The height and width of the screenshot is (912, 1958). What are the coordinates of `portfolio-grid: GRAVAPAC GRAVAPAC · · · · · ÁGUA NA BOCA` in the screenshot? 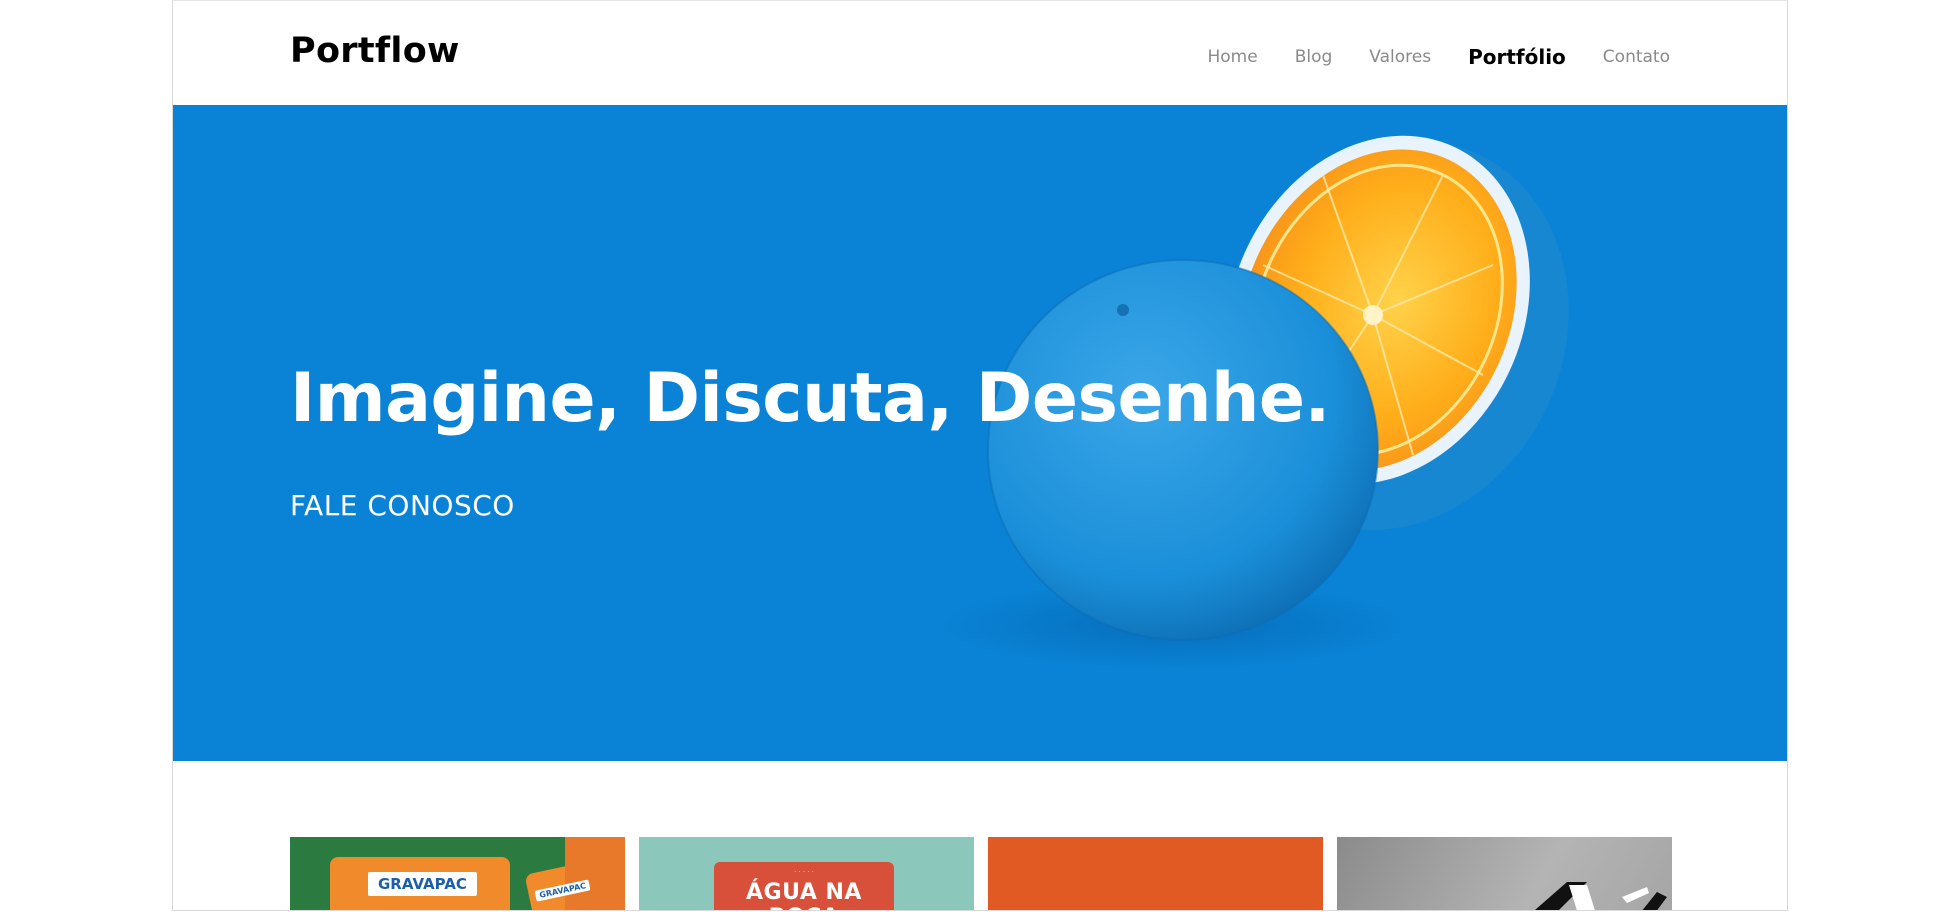 It's located at (981, 873).